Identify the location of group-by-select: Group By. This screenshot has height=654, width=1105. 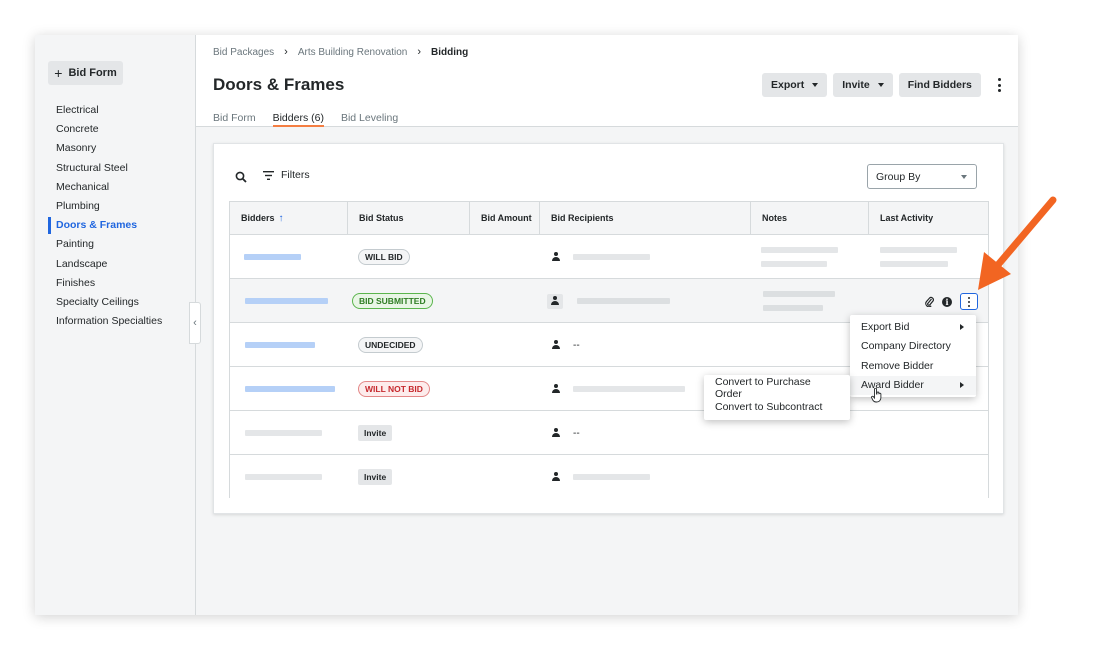
(922, 176).